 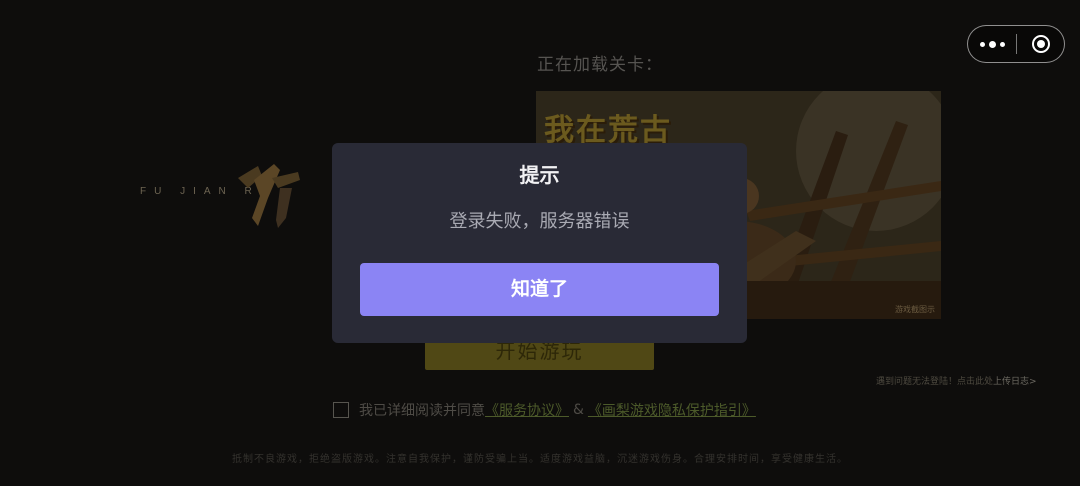 I want to click on miniprogram-capsule, so click(x=1016, y=44).